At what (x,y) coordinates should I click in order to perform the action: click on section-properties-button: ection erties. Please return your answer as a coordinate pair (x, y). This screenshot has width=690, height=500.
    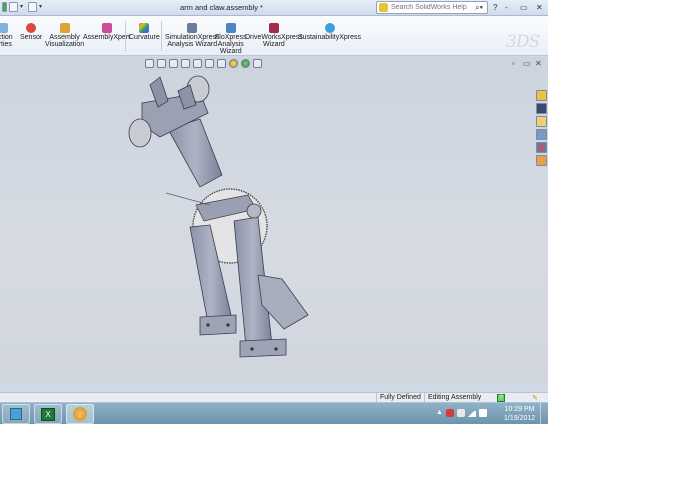
    Looking at the image, I should click on (6, 35).